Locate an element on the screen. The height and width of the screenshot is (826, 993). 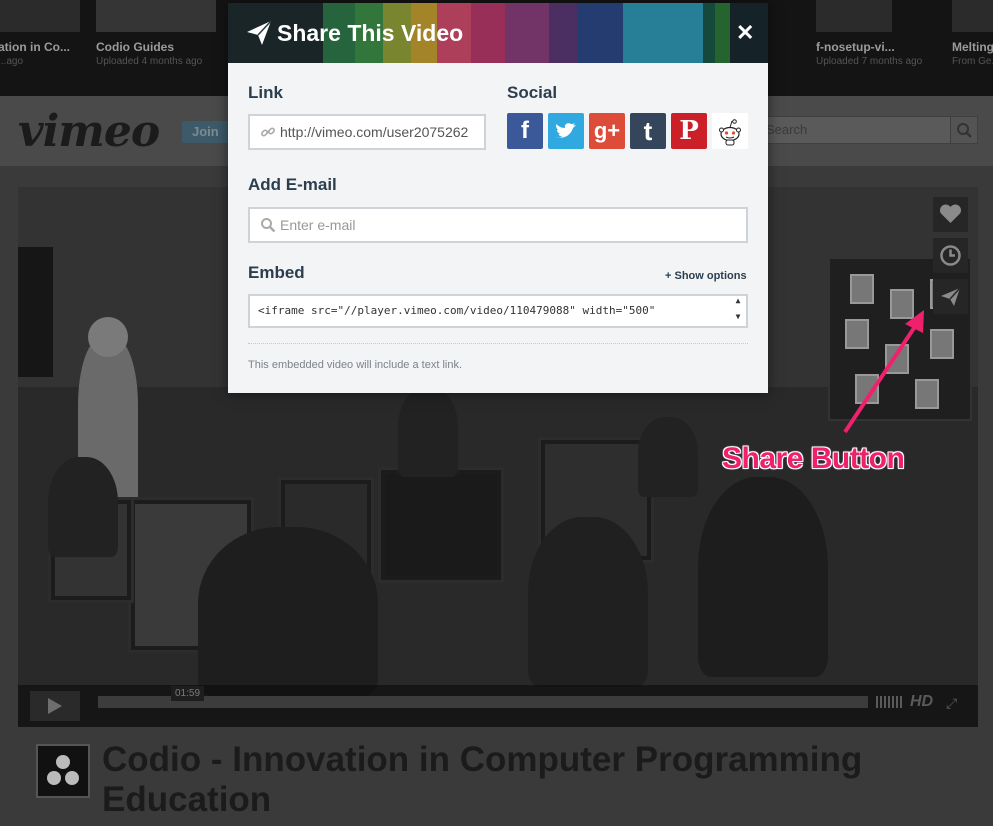
thumb-title: Melting is located at coordinates (972, 47).